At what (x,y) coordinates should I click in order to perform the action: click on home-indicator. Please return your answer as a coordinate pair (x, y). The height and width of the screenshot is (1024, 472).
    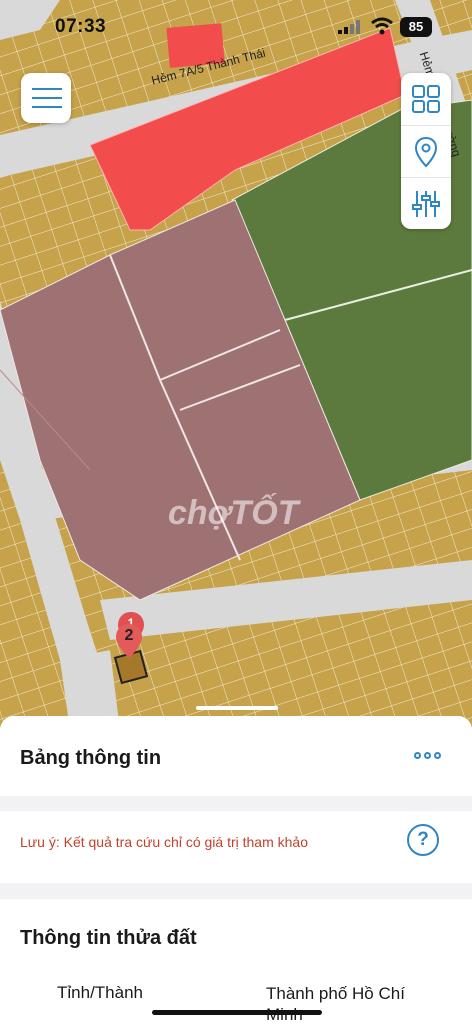
    Looking at the image, I should click on (237, 1012).